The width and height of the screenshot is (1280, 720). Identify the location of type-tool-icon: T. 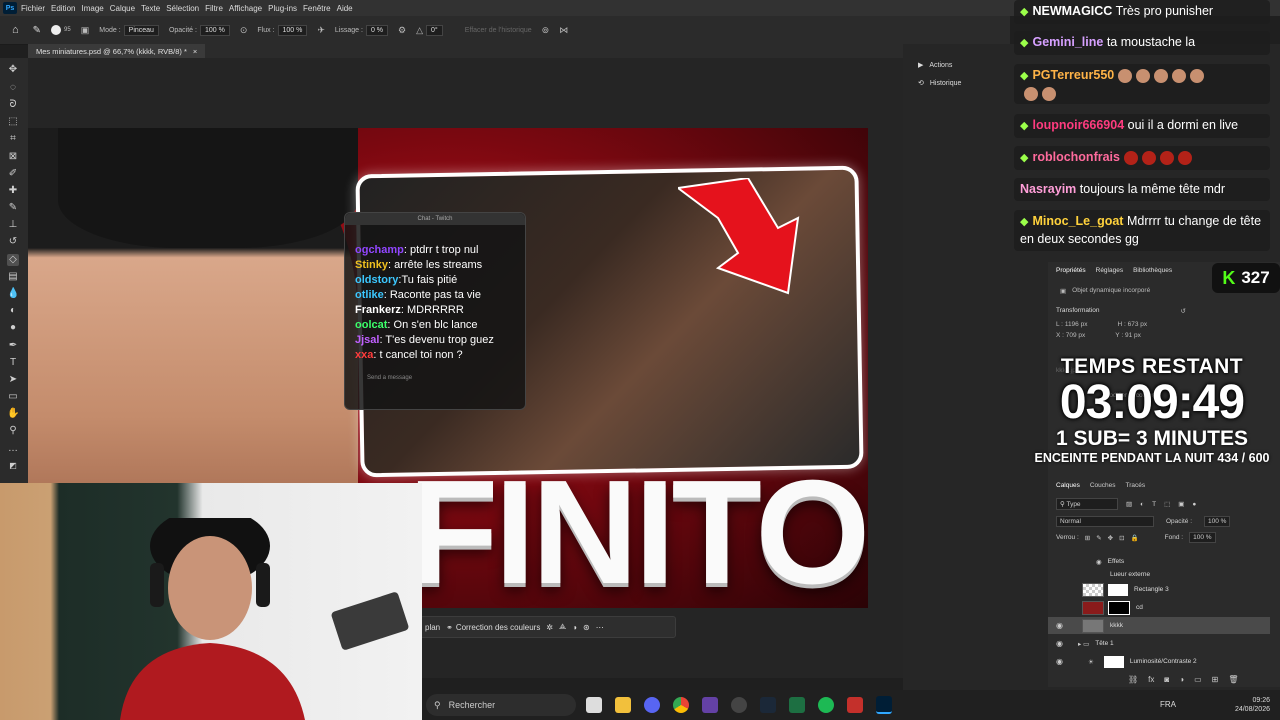
(13, 363).